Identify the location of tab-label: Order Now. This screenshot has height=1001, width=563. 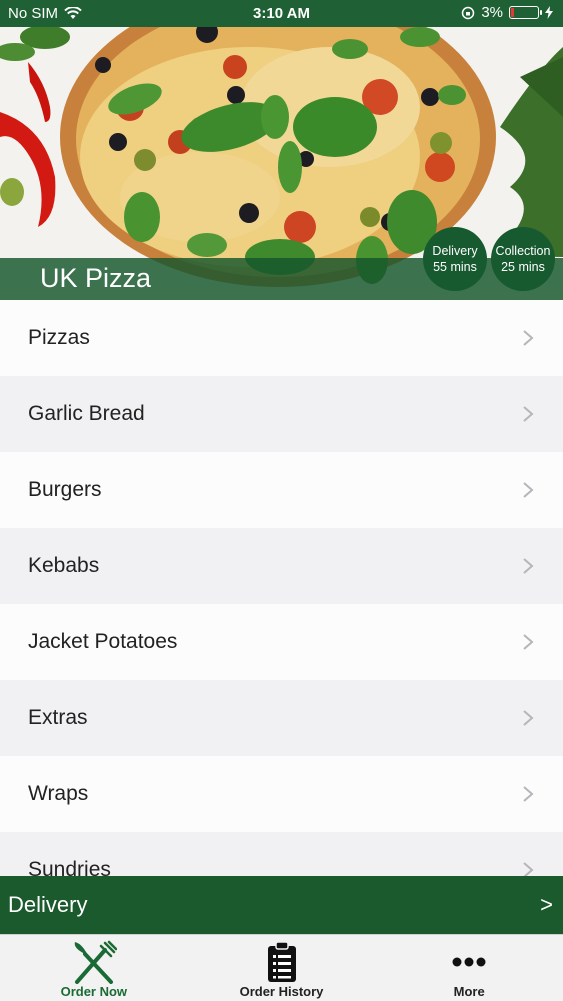
(94, 991).